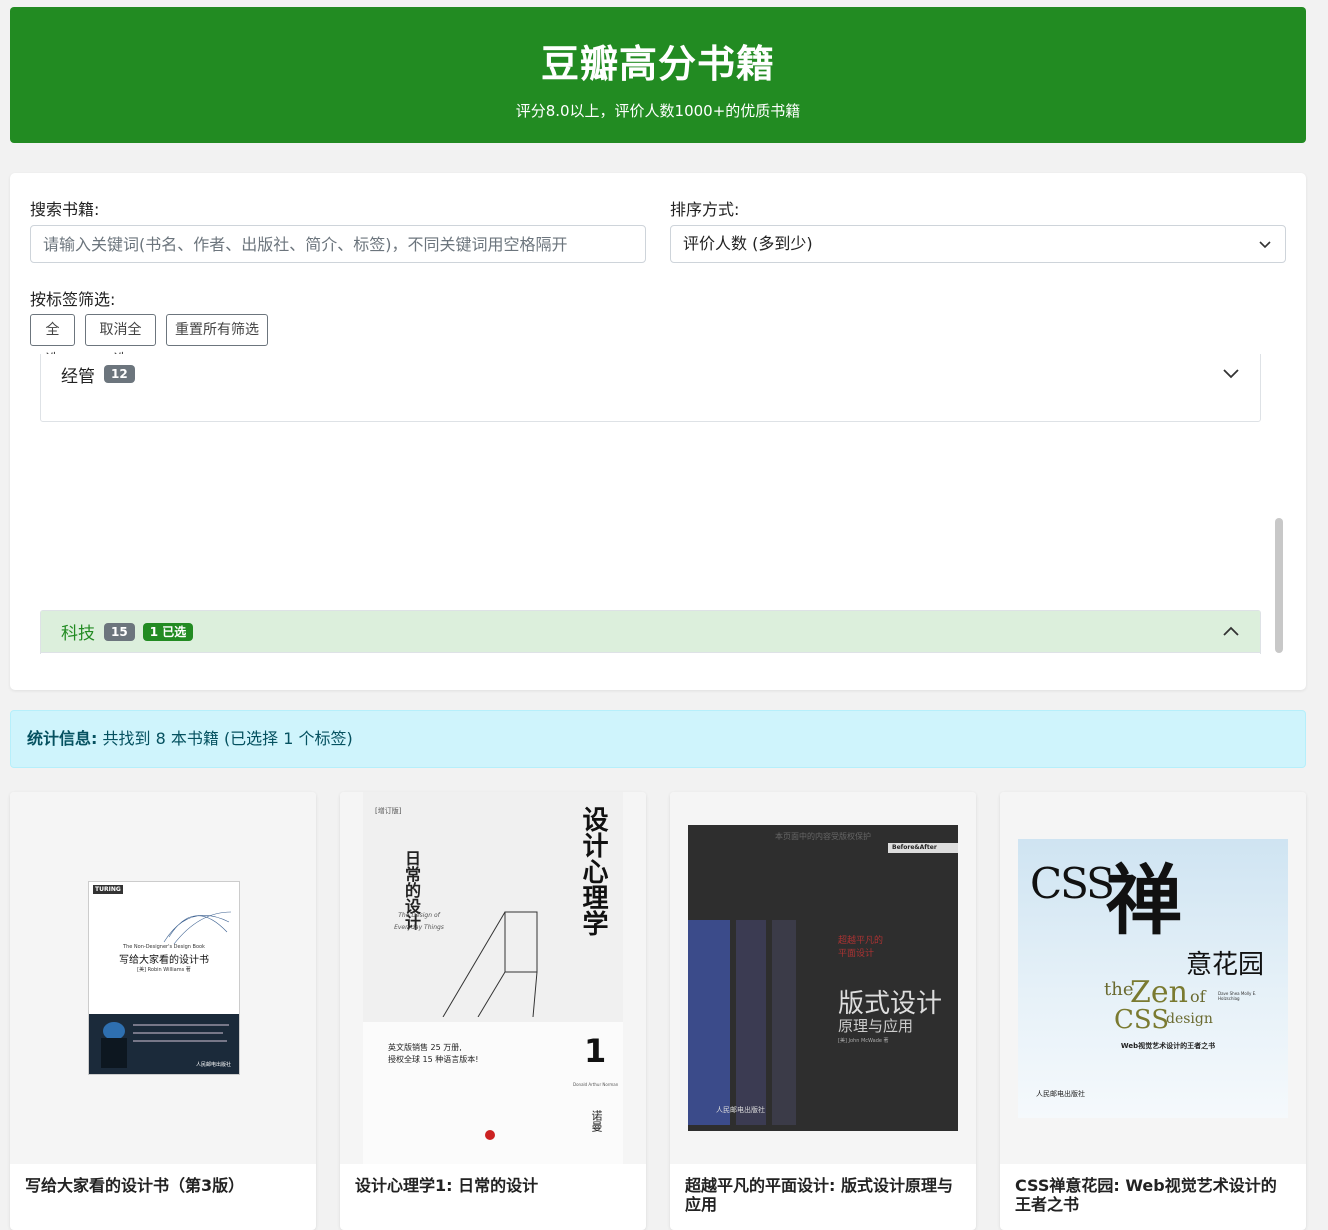 The image size is (1328, 1230). I want to click on book-title: 超越平凡的平面设计: 版式设计原理与应用, so click(823, 1195).